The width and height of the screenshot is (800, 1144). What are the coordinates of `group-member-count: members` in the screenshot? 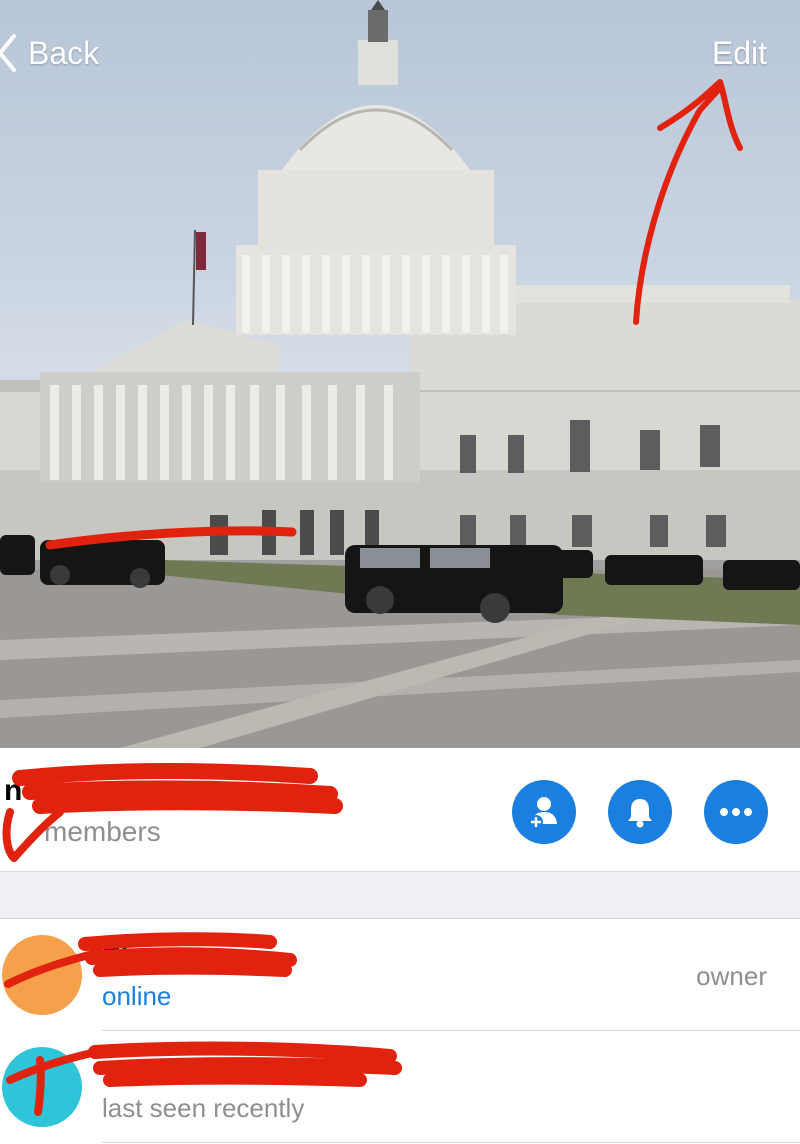 It's located at (102, 832).